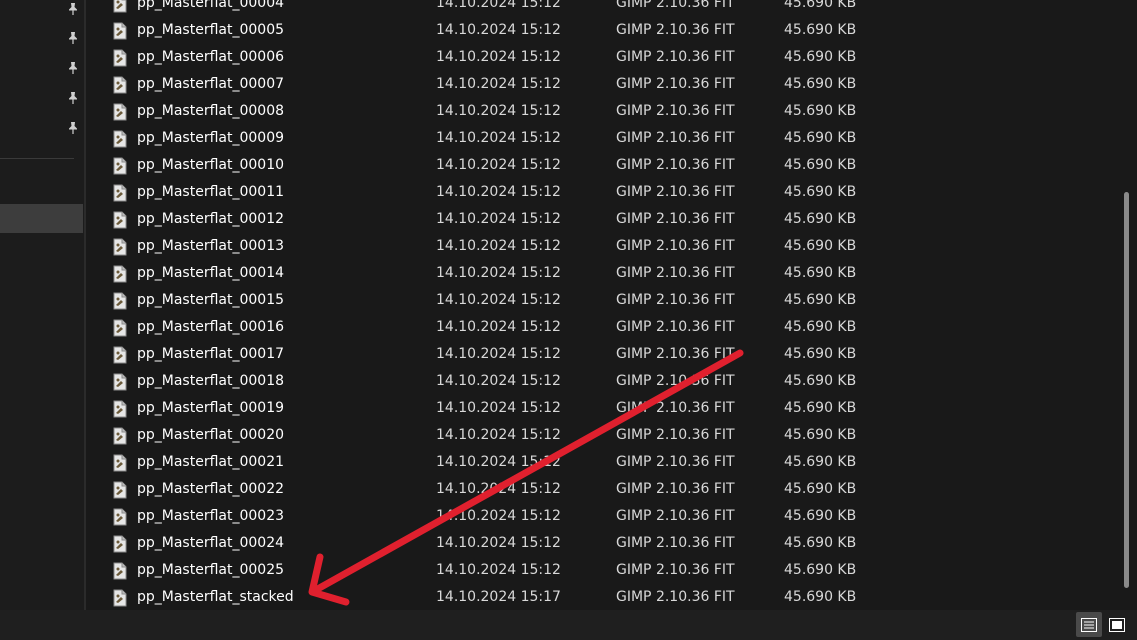 The width and height of the screenshot is (1137, 640). What do you see at coordinates (210, 165) in the screenshot?
I see `file-name: pp_Masterflat_00010` at bounding box center [210, 165].